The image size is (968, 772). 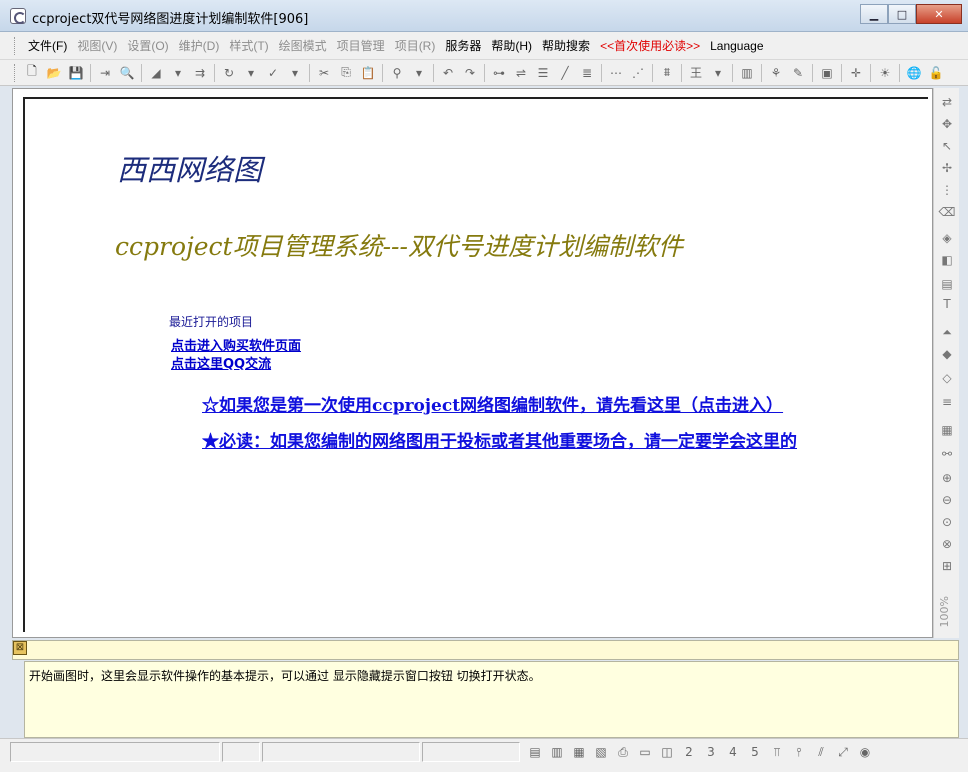 I want to click on menu-file: 文件(F), so click(x=47, y=45).